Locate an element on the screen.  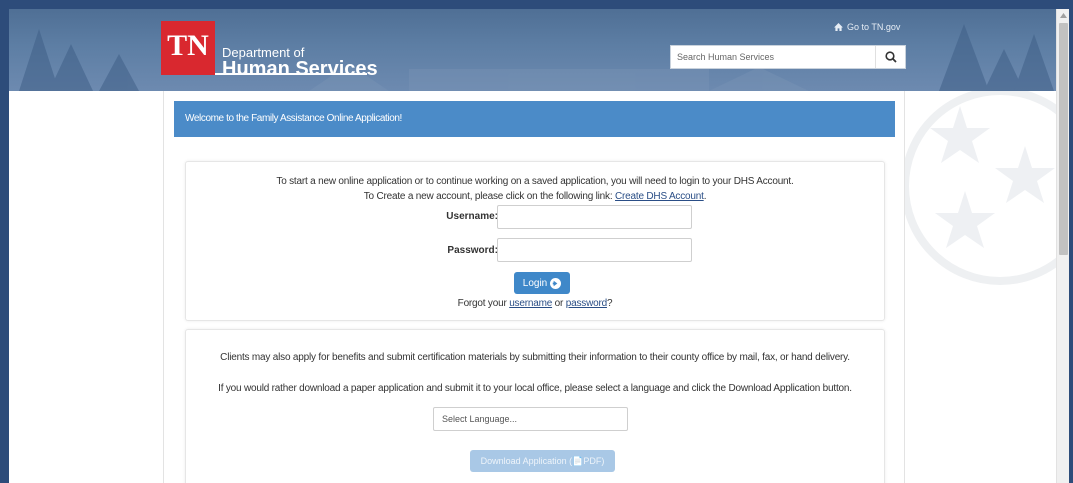
scroll-up-arrow is located at coordinates (1063, 15).